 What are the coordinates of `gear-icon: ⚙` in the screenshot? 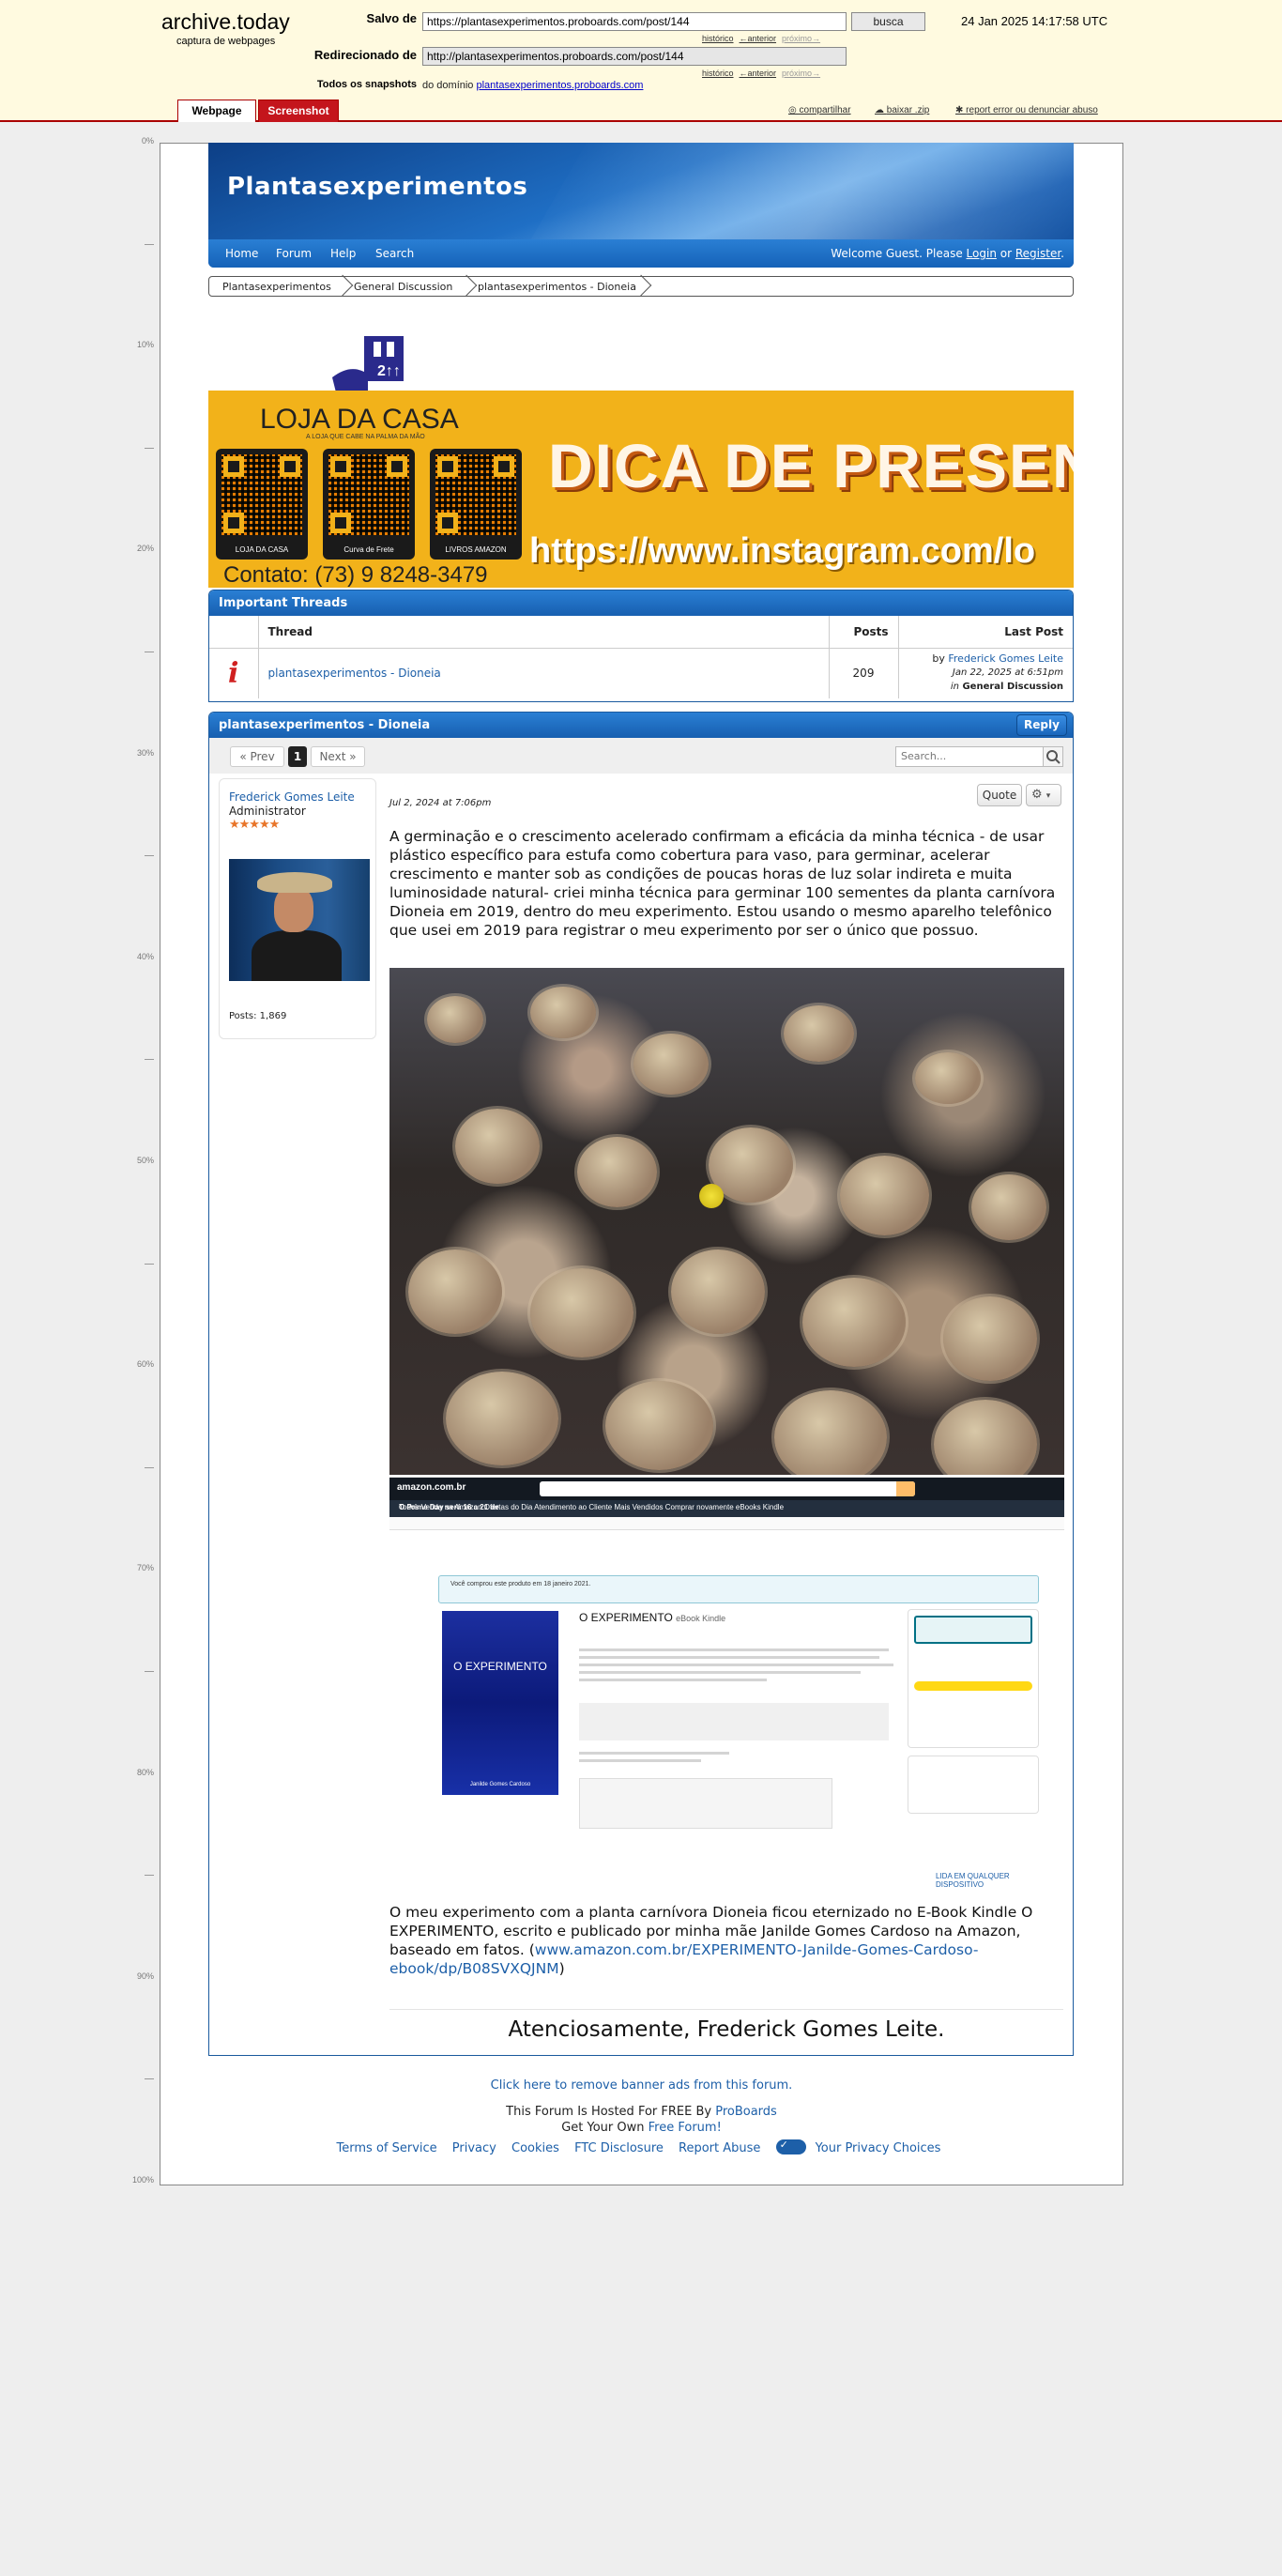 It's located at (1037, 795).